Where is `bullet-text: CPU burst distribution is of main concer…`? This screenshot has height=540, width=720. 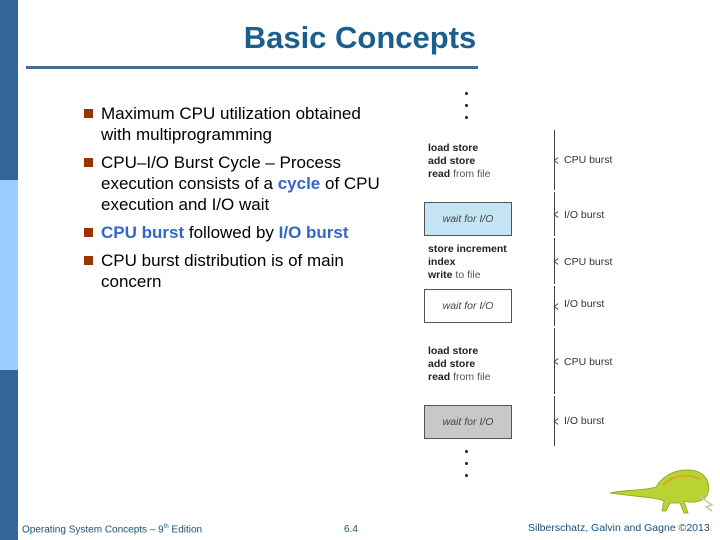
bullet-text: CPU burst distribution is of main concer… is located at coordinates (222, 271).